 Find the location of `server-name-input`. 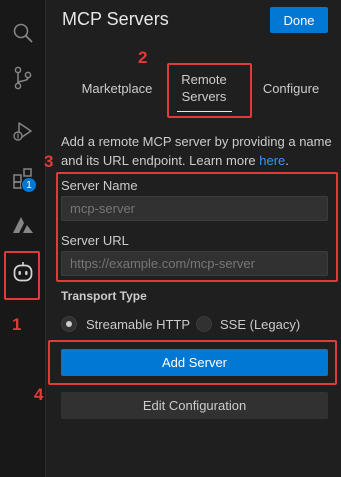

server-name-input is located at coordinates (194, 208).